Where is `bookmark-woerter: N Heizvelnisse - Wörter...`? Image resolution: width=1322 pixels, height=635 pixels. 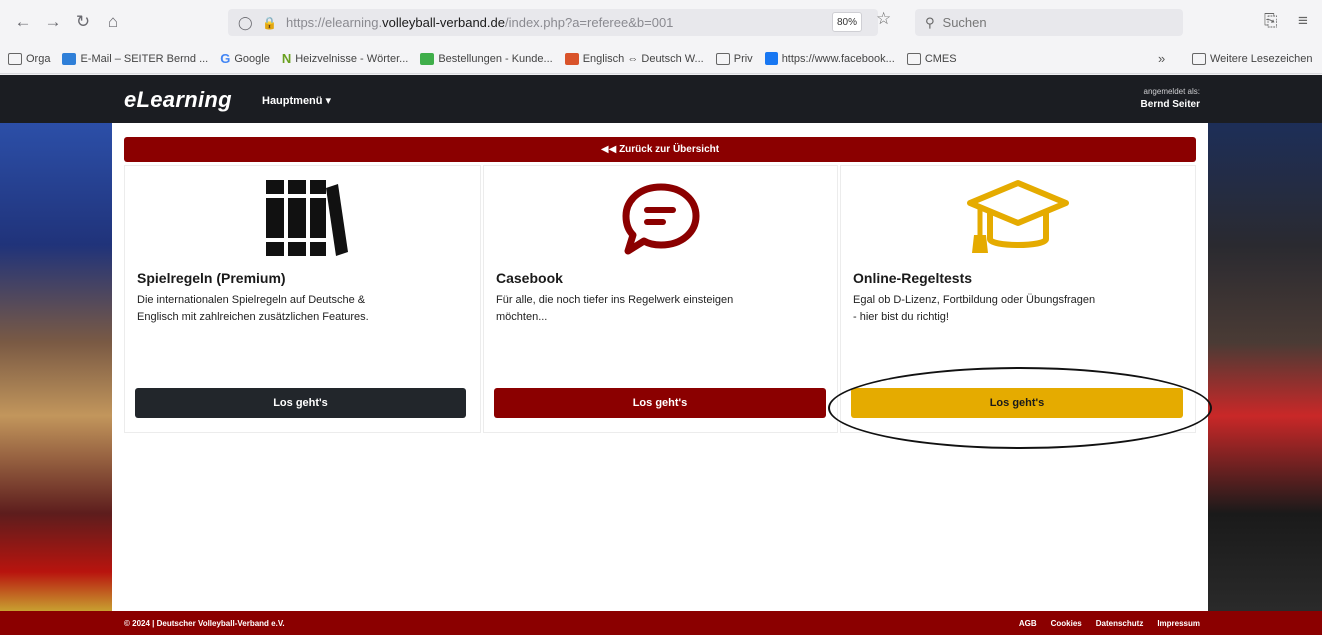
bookmark-woerter: N Heizvelnisse - Wörter... is located at coordinates (345, 58).